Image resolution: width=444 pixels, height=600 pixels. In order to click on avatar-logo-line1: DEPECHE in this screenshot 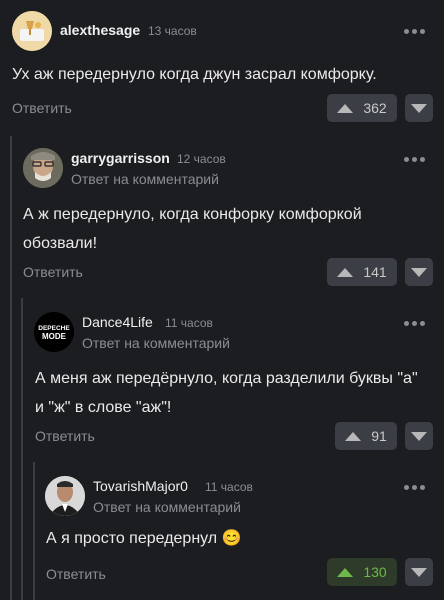, I will do `click(54, 328)`.